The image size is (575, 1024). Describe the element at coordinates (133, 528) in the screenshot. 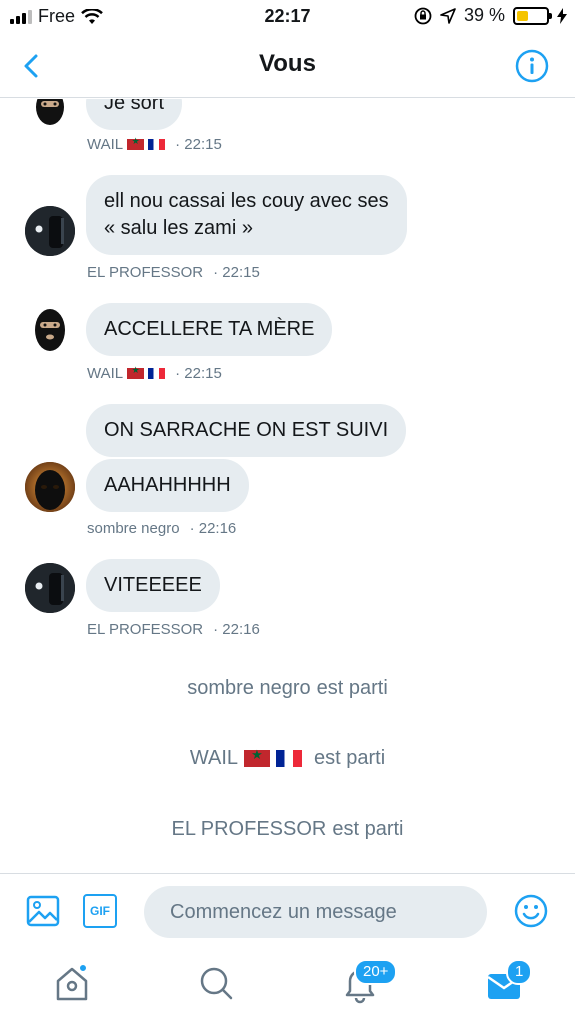

I see `sender-name: sombre negro` at that location.